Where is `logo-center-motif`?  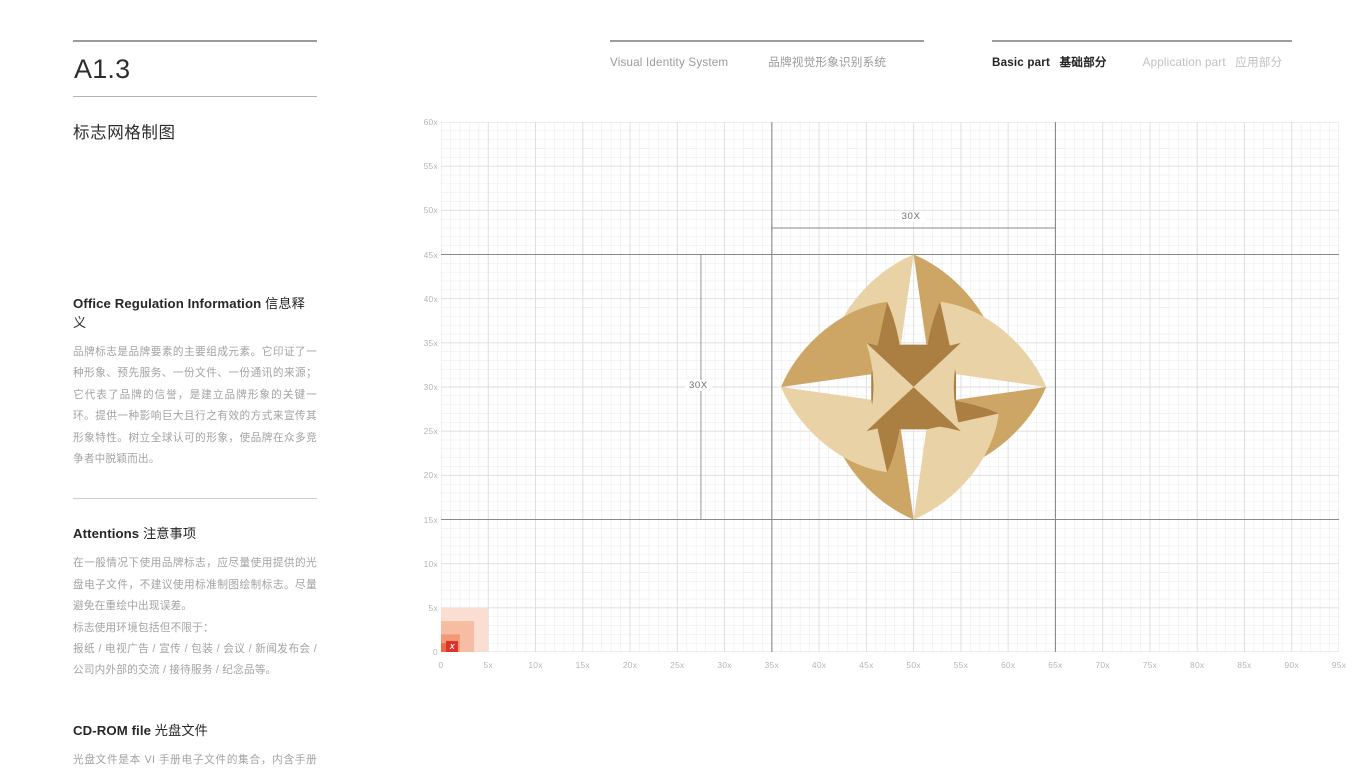 logo-center-motif is located at coordinates (913, 387).